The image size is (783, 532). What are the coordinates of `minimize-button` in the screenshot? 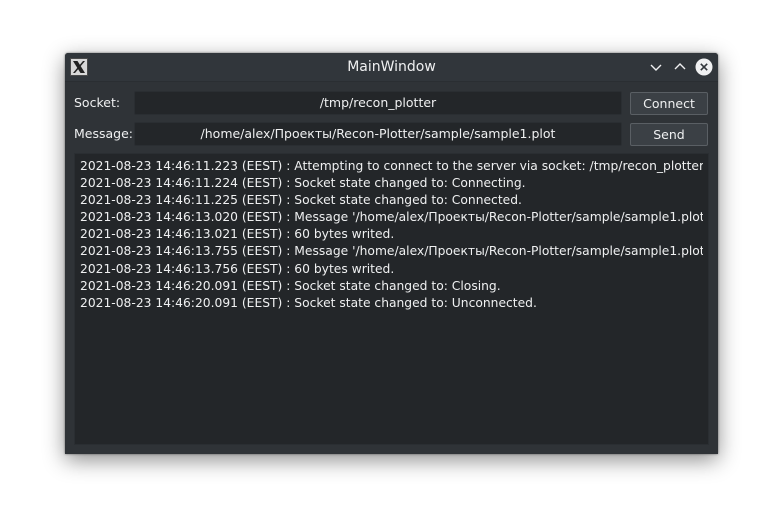 It's located at (656, 67).